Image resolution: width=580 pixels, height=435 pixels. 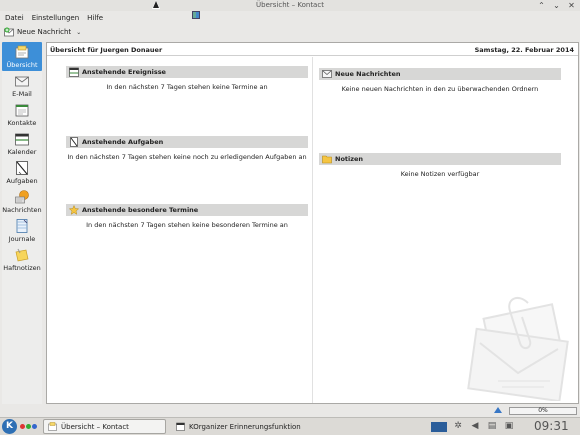 I want to click on journal-icon, so click(x=22, y=226).